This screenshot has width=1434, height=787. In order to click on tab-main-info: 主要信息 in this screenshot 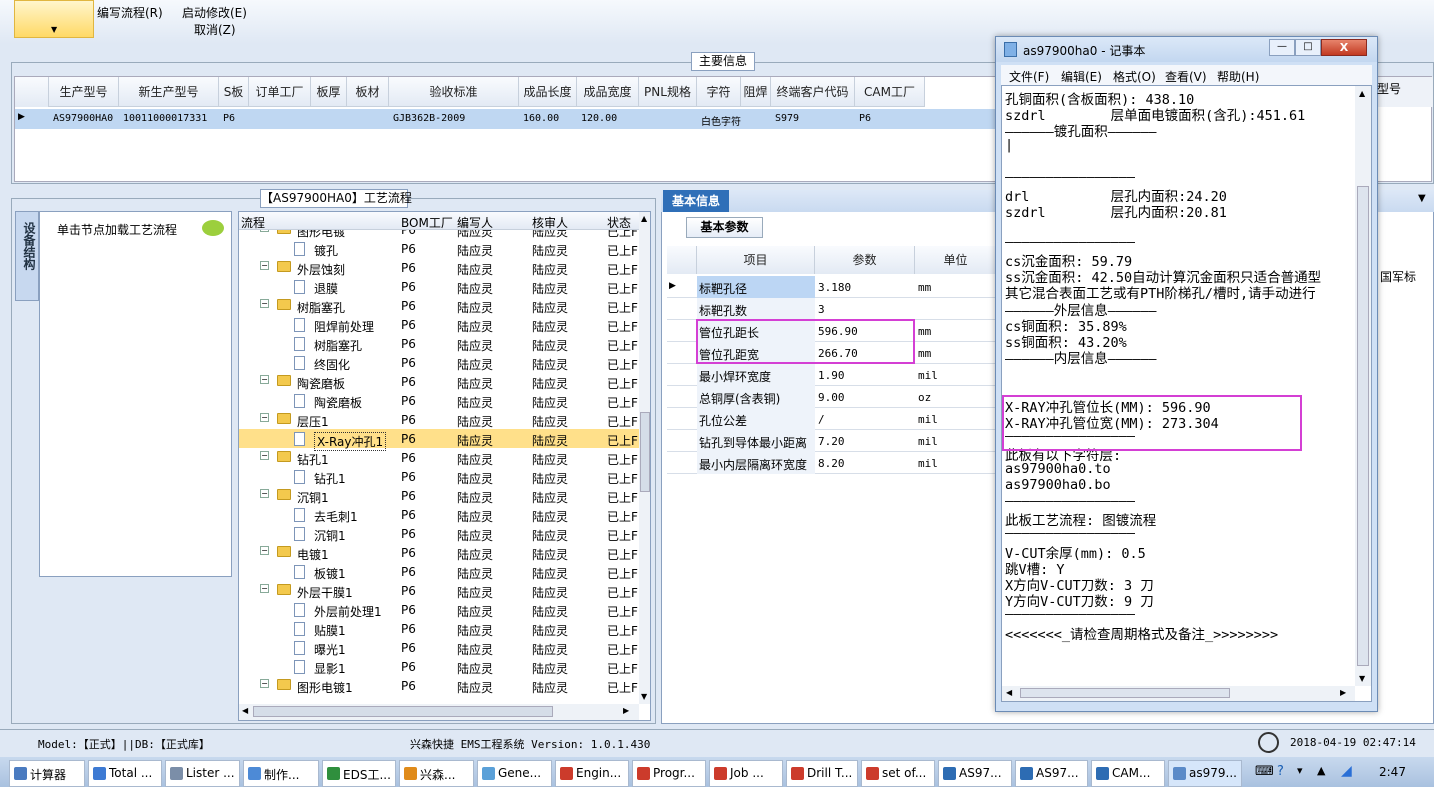, I will do `click(723, 61)`.